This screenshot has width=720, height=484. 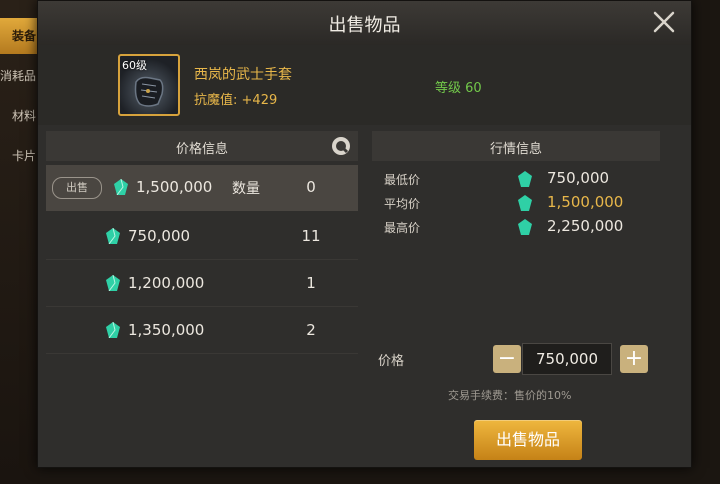 I want to click on dialog-title: 出售物品, so click(x=364, y=25).